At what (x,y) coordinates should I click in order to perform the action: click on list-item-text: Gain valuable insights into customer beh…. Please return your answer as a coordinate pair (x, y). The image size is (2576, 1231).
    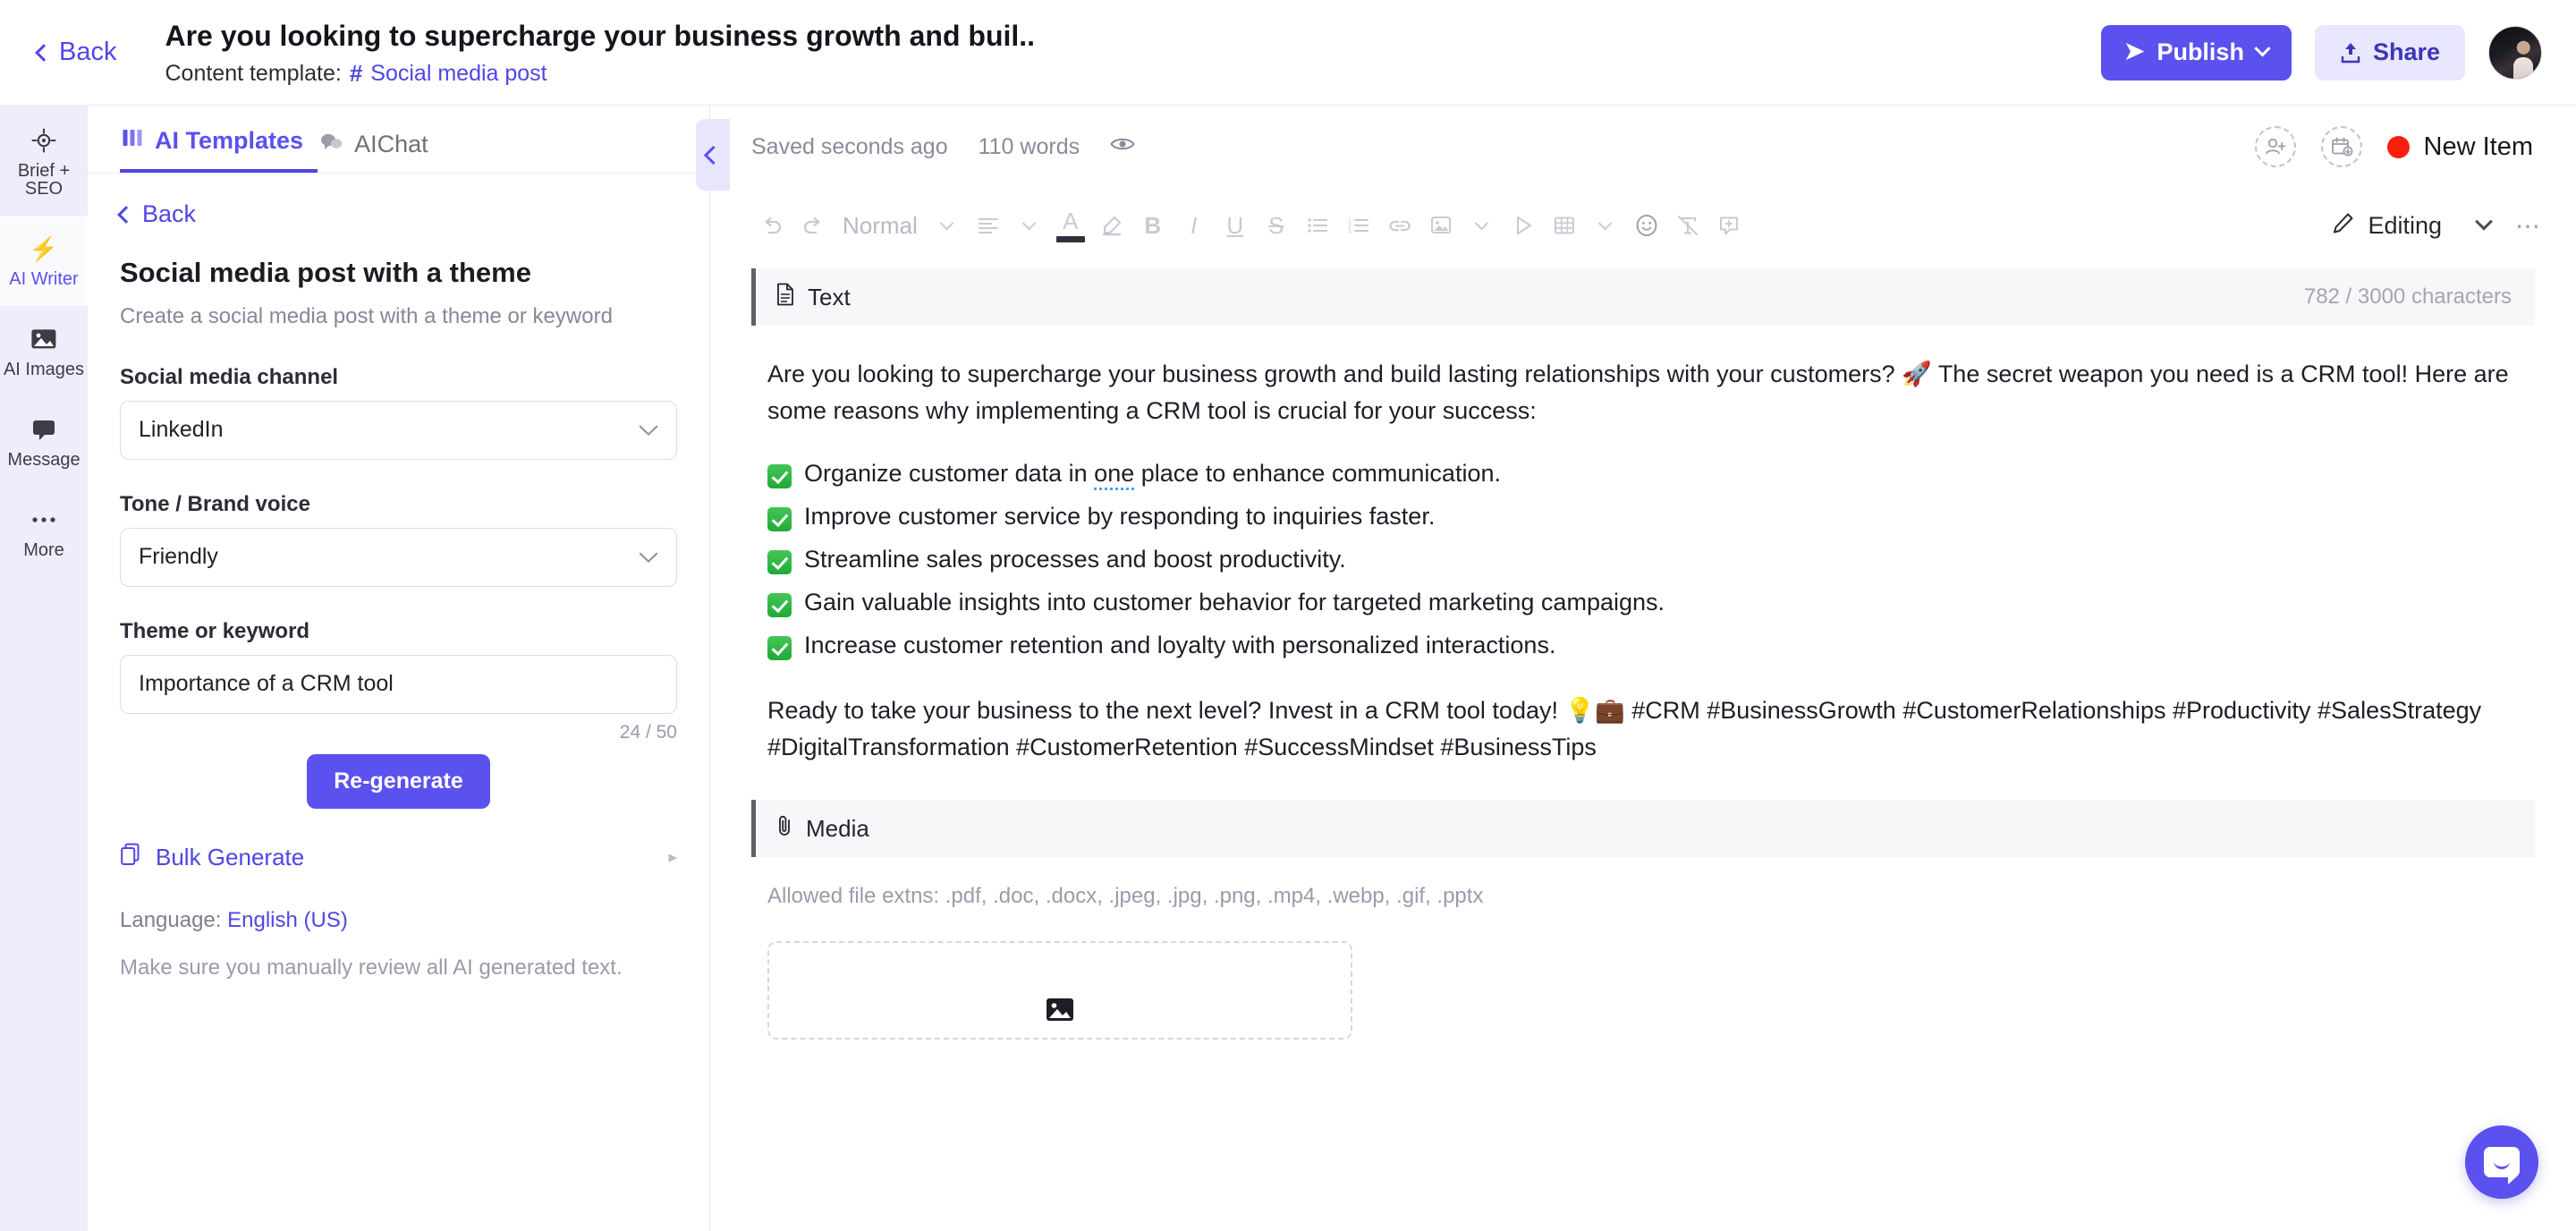
    Looking at the image, I should click on (1234, 602).